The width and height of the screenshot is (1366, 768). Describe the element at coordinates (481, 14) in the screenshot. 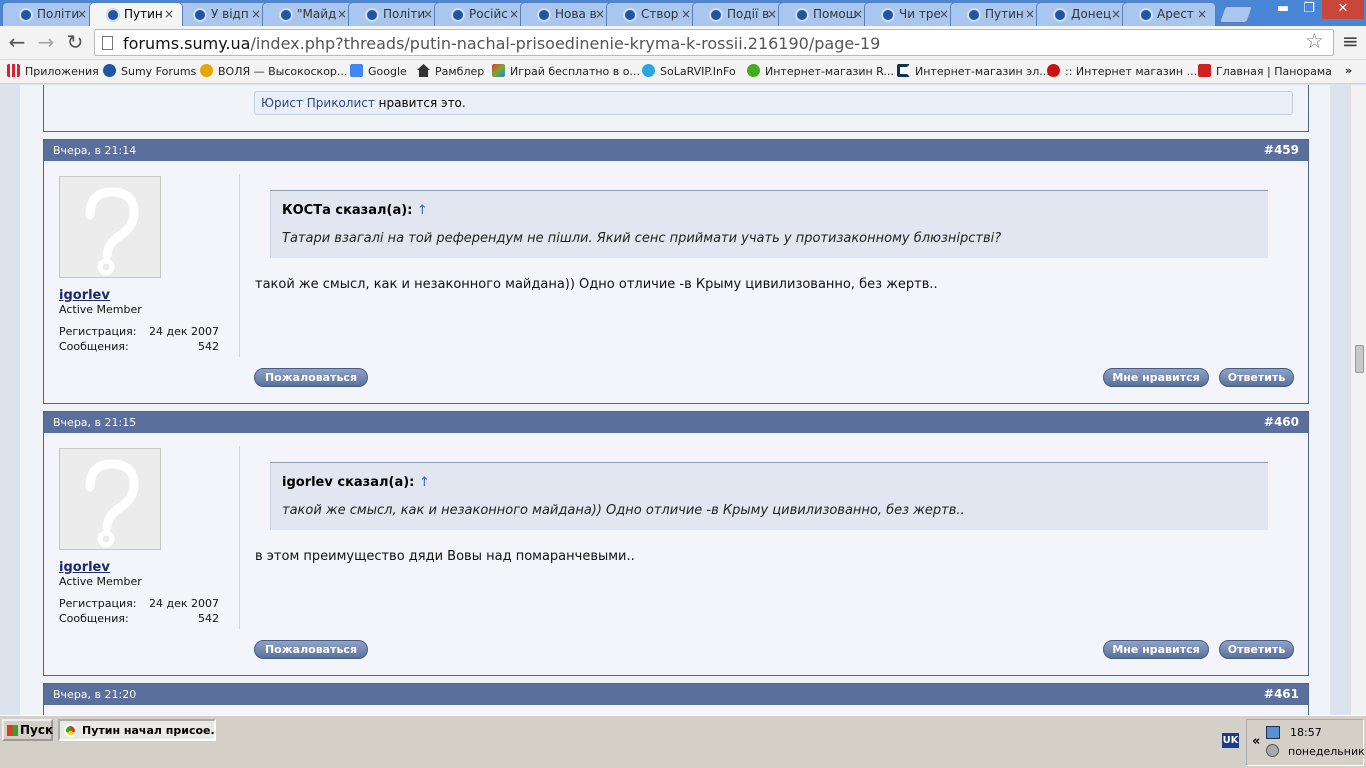

I see `tab-5: Російс ×` at that location.